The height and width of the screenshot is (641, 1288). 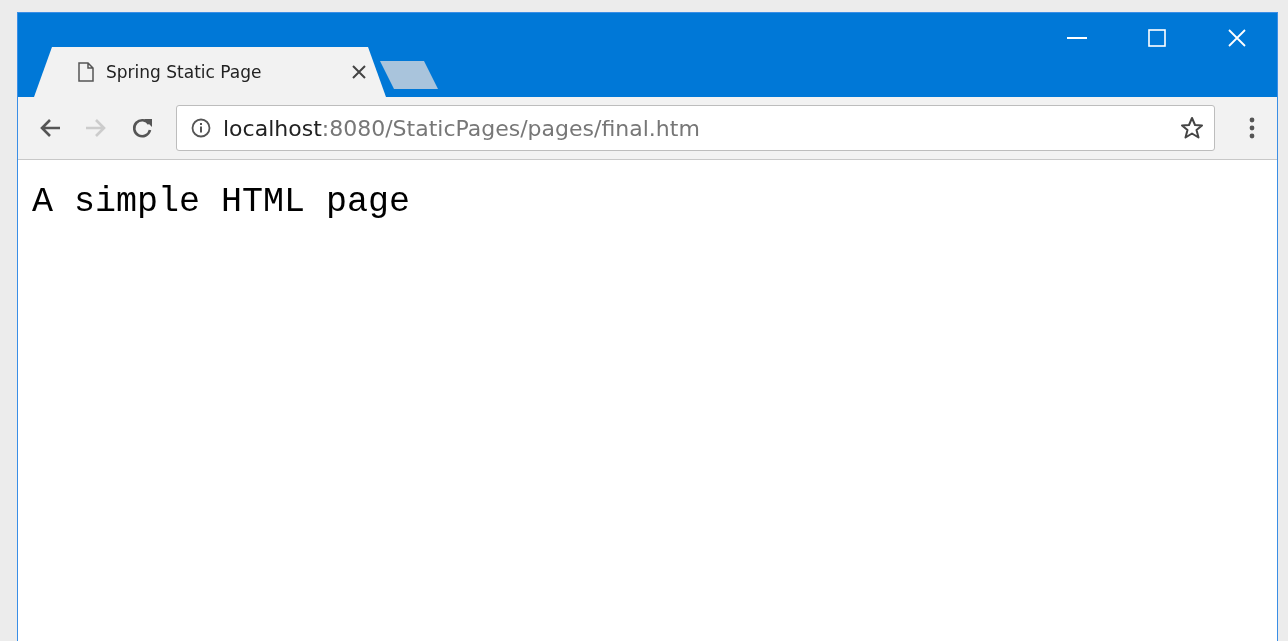 I want to click on back-icon, so click(x=50, y=128).